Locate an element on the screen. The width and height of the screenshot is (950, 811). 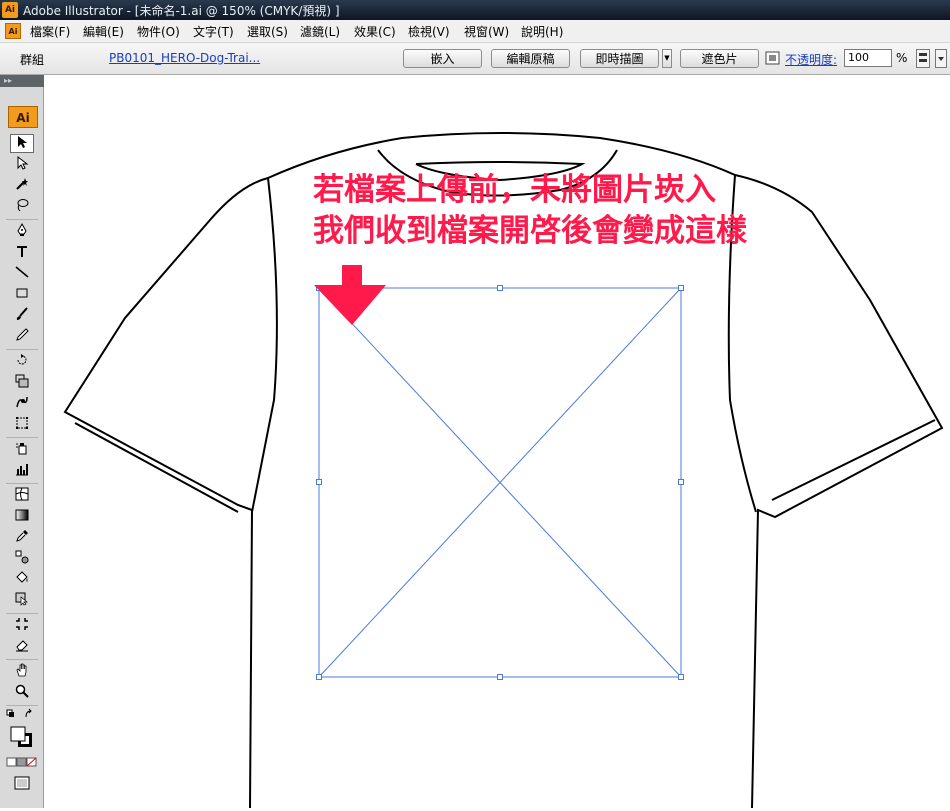
left-armhole-seam is located at coordinates (264, 345).